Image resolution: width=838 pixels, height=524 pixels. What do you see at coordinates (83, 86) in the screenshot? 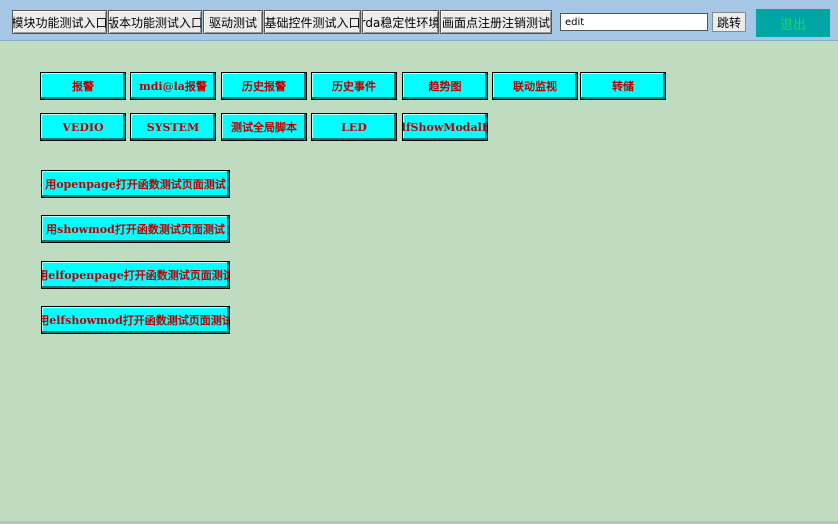
I see `alarm-button: 报警` at bounding box center [83, 86].